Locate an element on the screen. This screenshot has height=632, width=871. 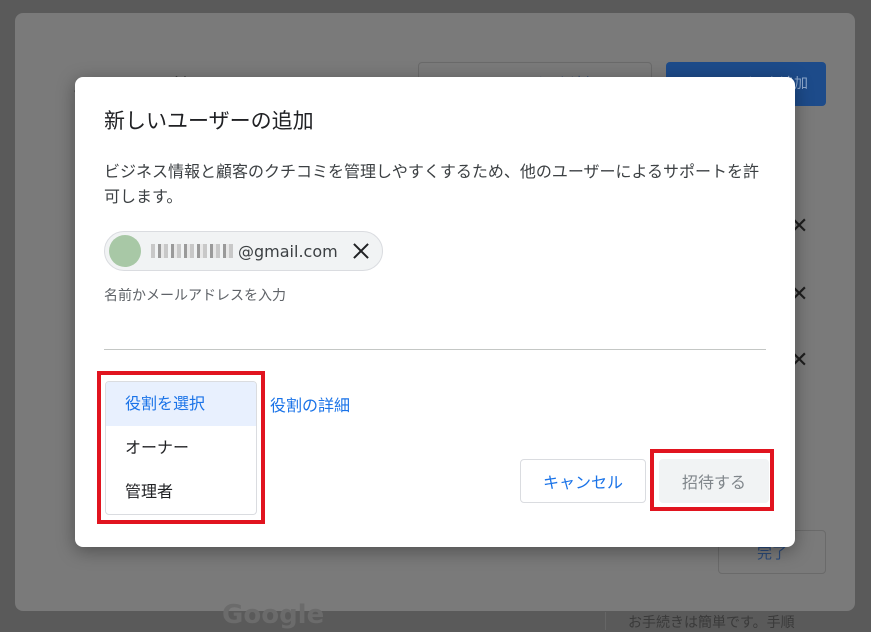
recipient-field is located at coordinates (435, 317).